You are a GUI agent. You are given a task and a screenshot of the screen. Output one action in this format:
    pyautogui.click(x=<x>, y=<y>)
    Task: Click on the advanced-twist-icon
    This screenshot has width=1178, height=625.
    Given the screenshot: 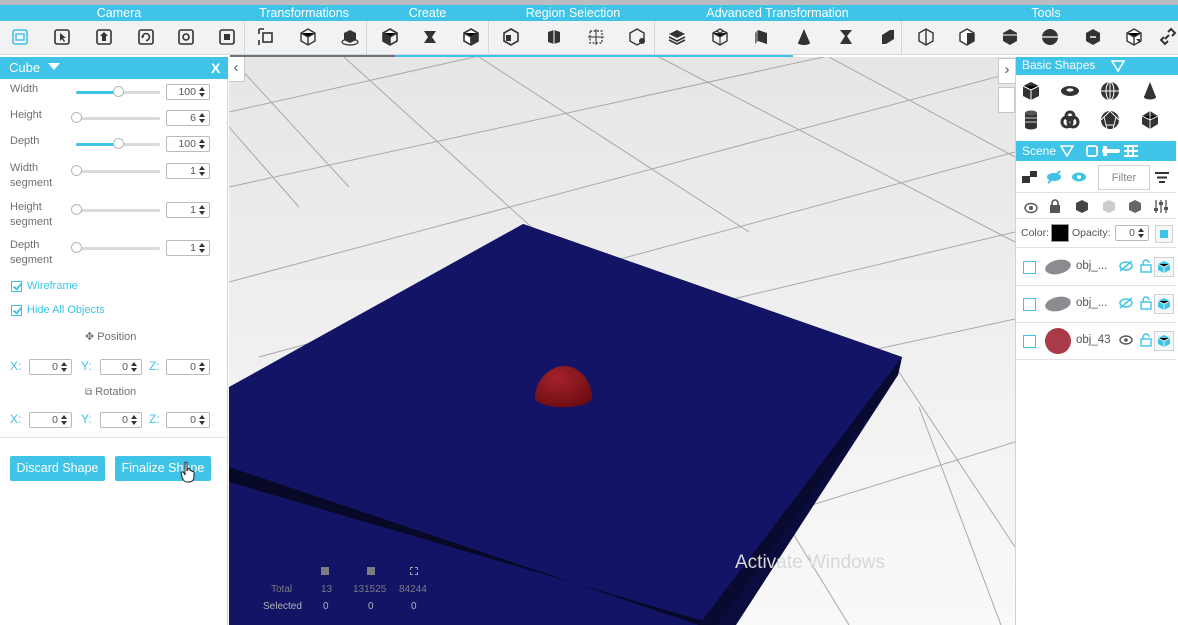 What is the action you would take?
    pyautogui.click(x=846, y=37)
    